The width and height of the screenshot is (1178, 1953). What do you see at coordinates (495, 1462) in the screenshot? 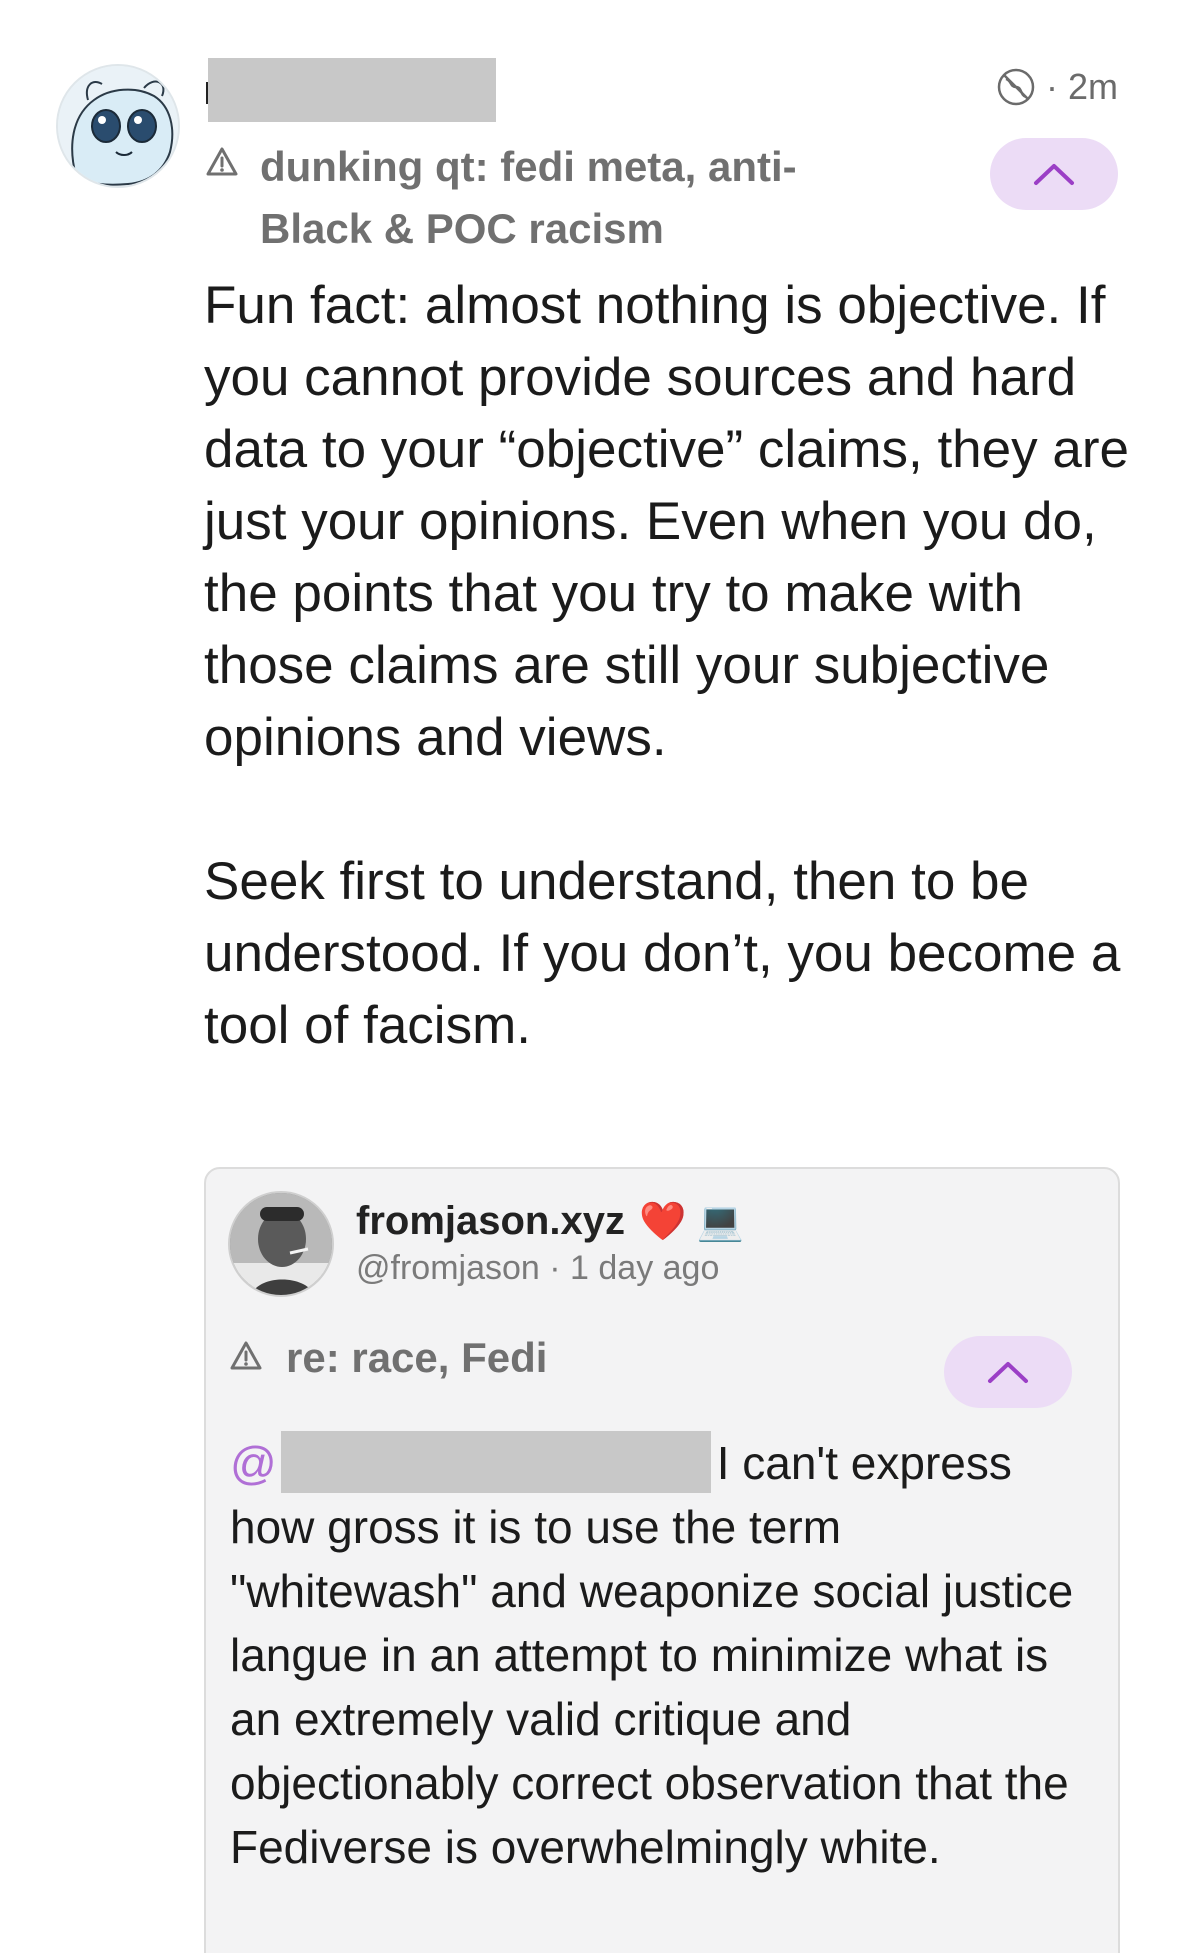
I see `mention-redacted` at bounding box center [495, 1462].